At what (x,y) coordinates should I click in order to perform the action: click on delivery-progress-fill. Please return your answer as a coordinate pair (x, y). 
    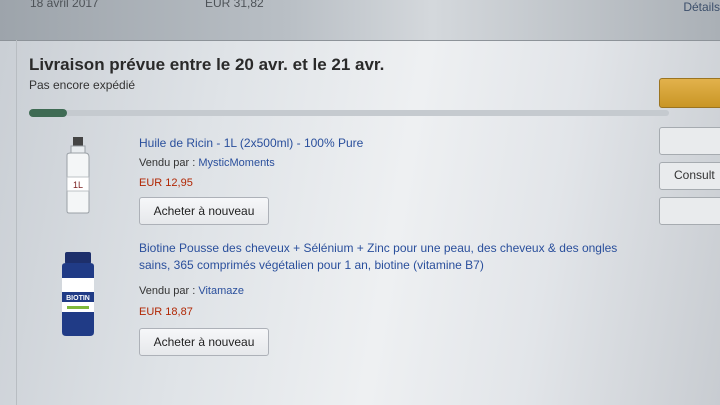
    Looking at the image, I should click on (48, 113).